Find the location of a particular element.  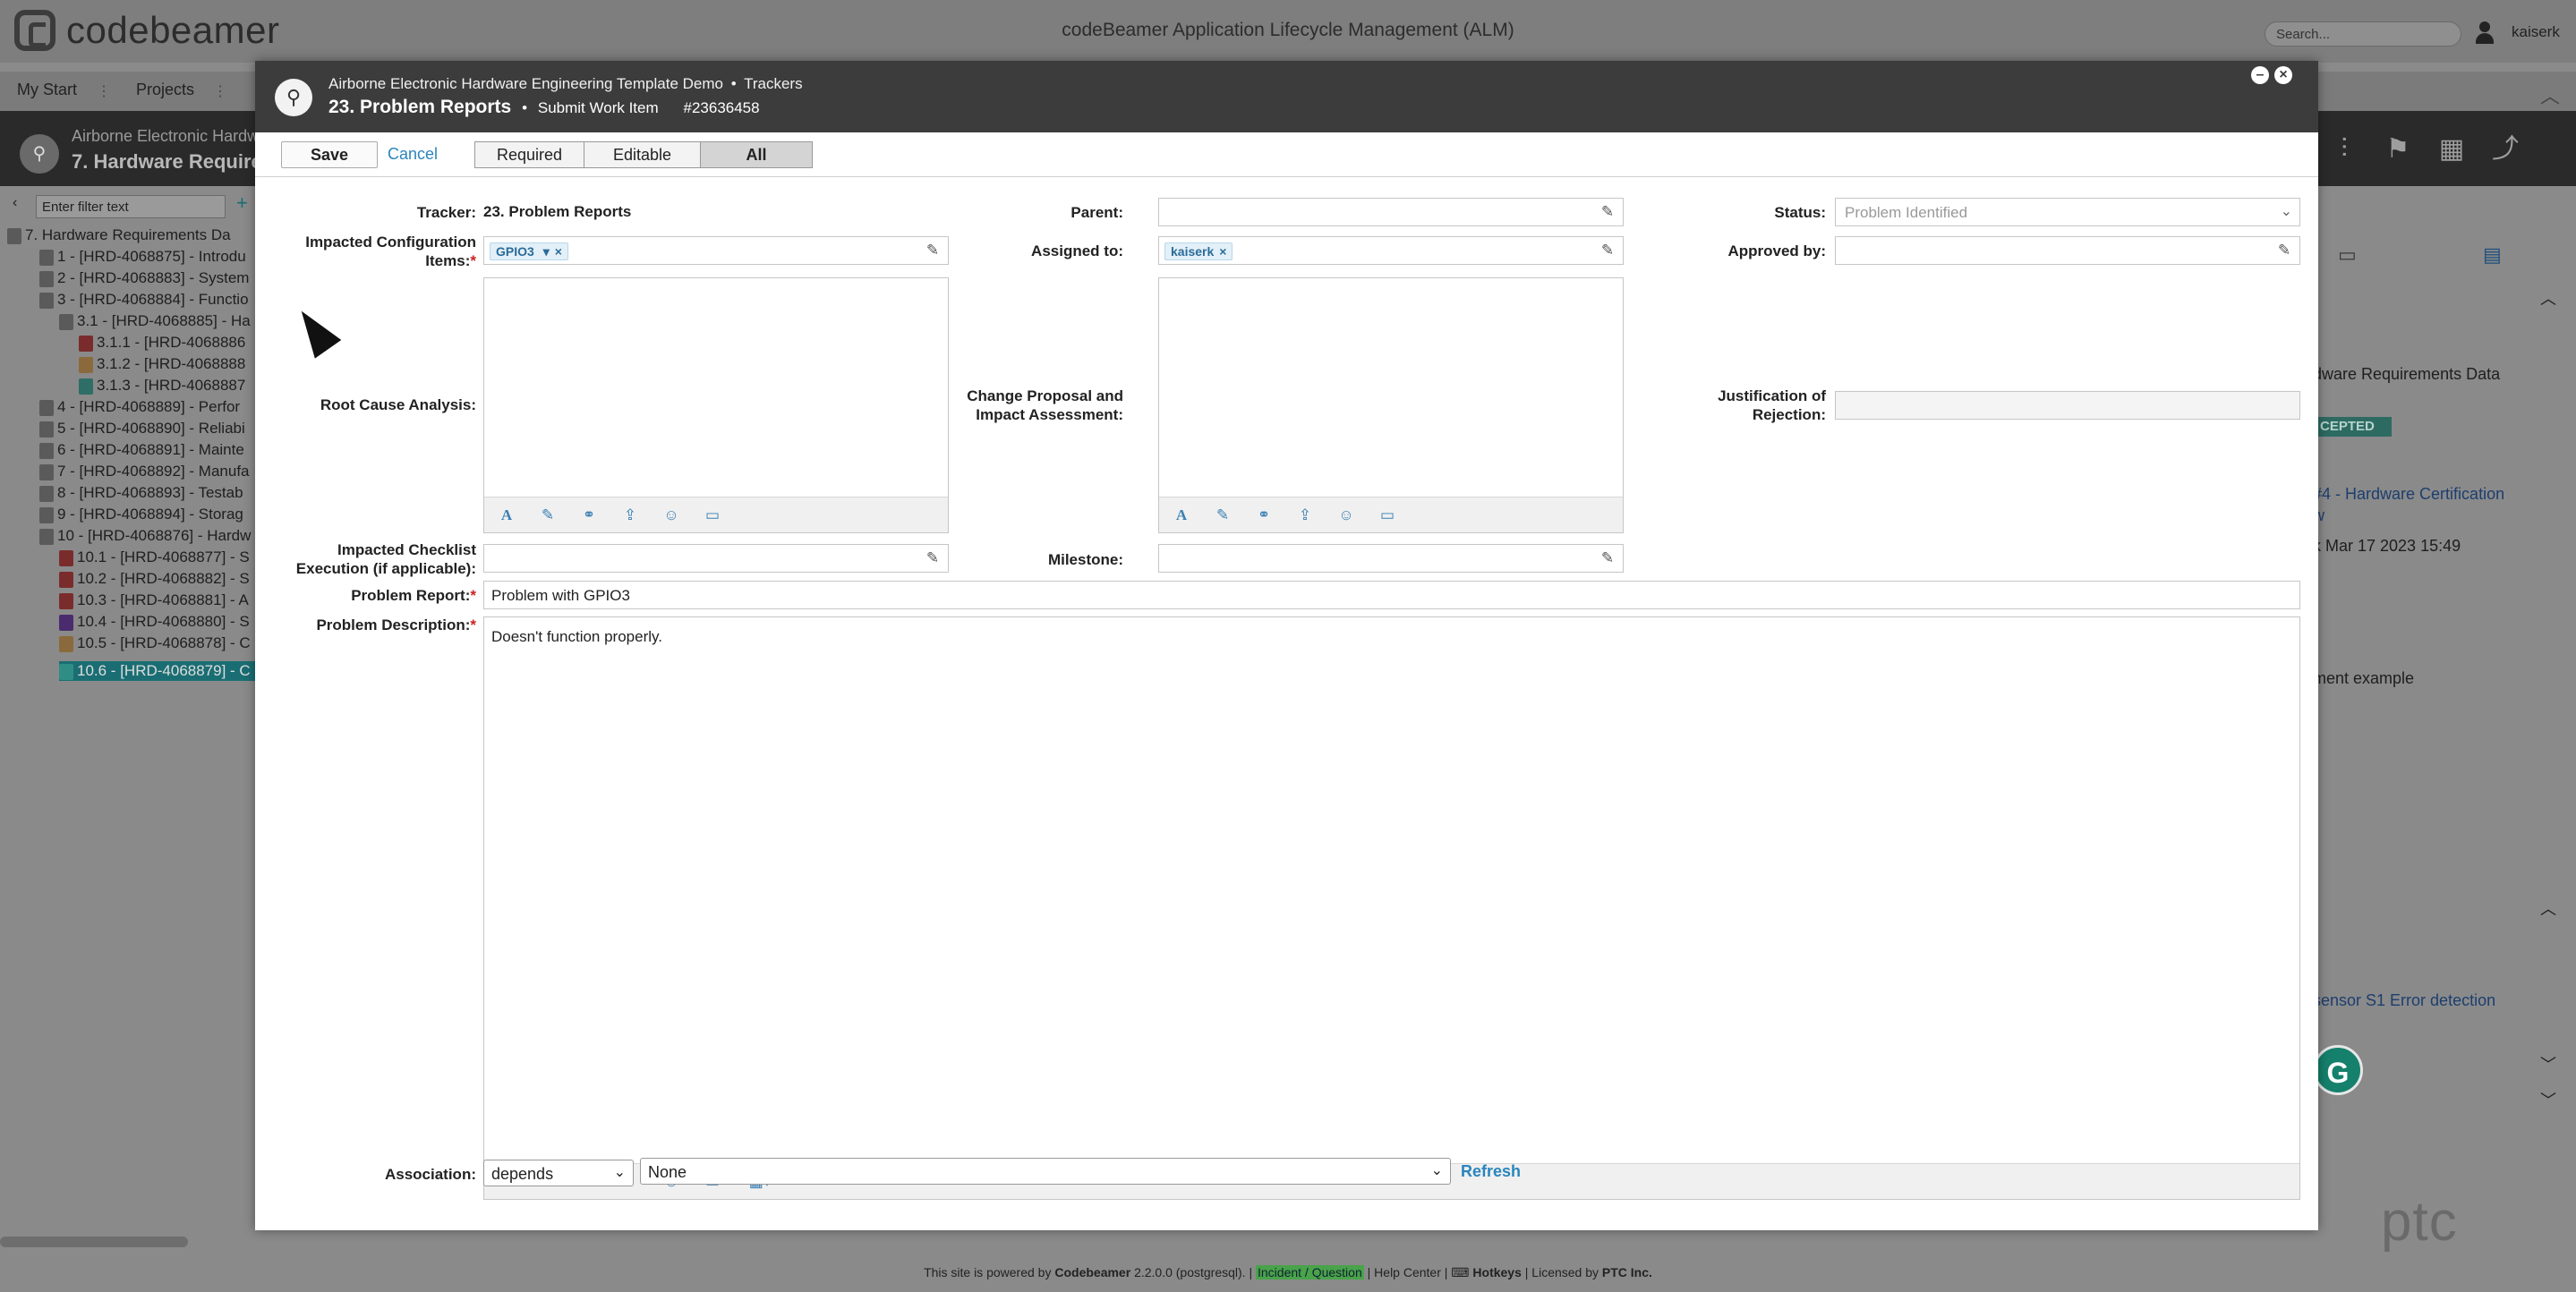

tree-item-selected: 10.6 - [HRD-4068879] - C is located at coordinates (158, 671).